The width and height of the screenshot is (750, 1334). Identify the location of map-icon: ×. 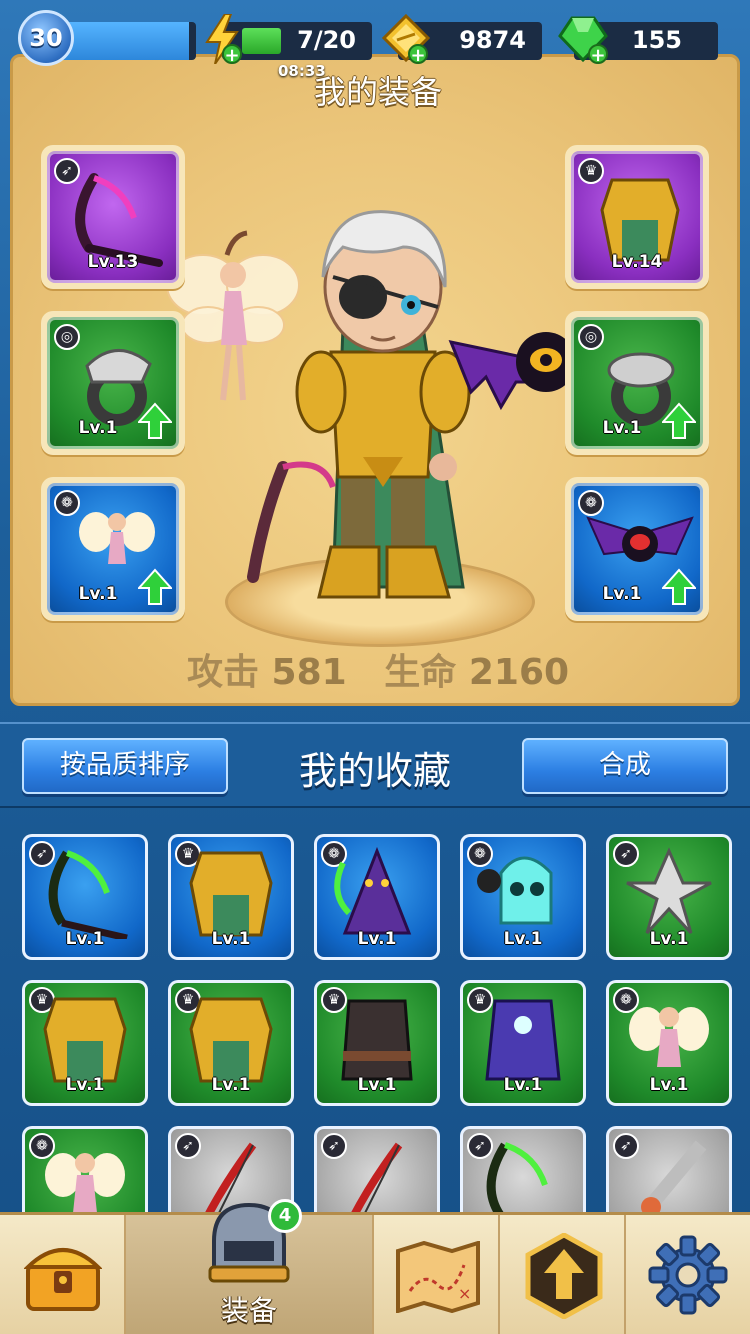
(438, 1277).